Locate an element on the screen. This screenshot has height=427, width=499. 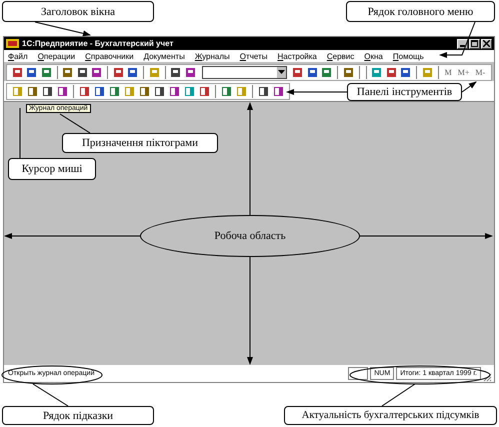
menu-item: Помощь is located at coordinates (408, 56).